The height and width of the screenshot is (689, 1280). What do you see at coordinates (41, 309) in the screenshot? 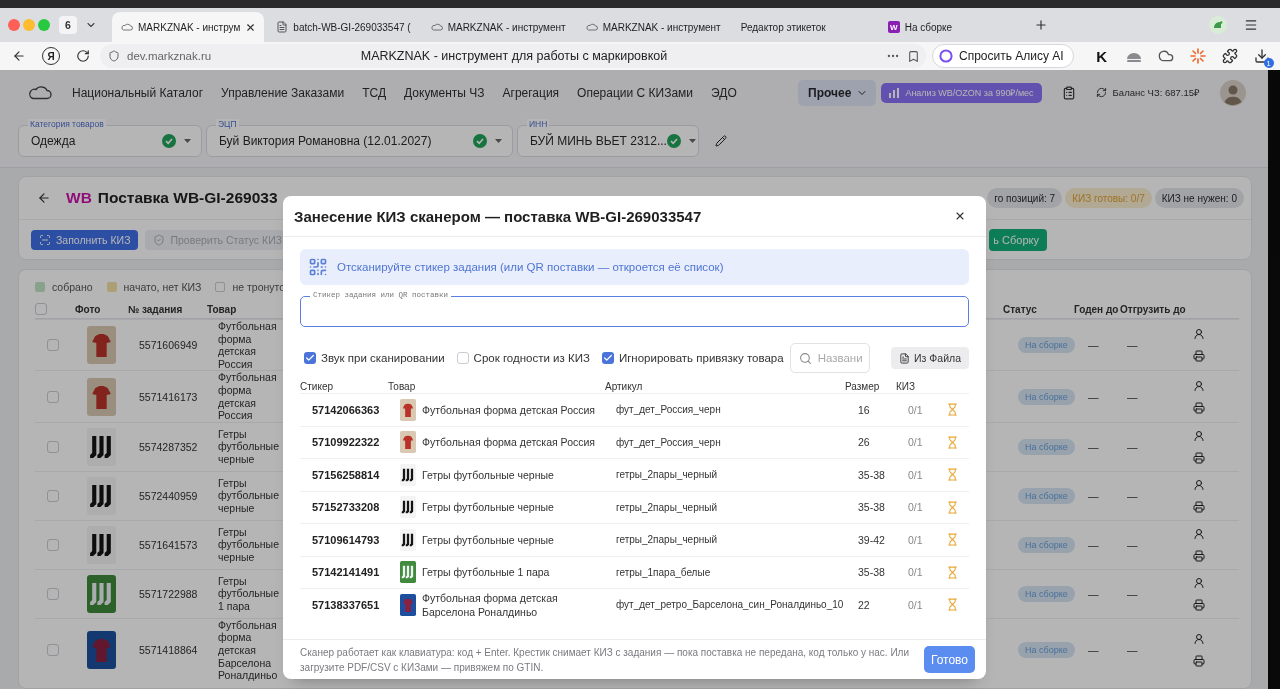
I see `select-all-checkbox` at bounding box center [41, 309].